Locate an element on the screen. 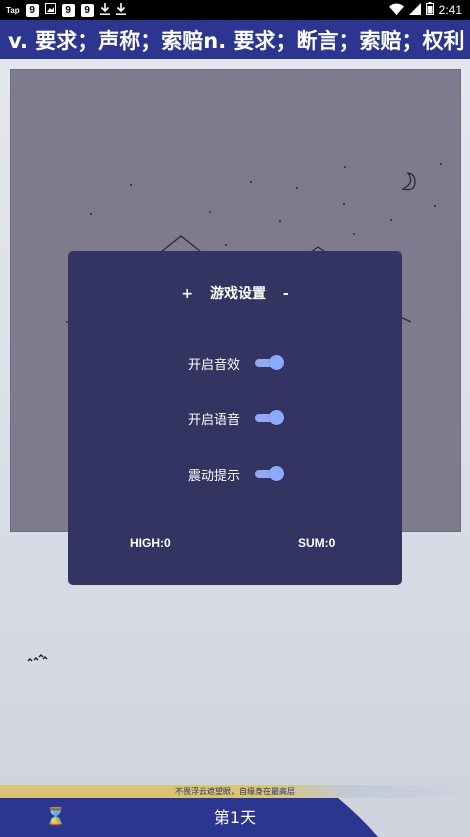 The height and width of the screenshot is (837, 470). quote-banner: 不畏浮云遮望眼，自缘身在最高层 is located at coordinates (235, 791).